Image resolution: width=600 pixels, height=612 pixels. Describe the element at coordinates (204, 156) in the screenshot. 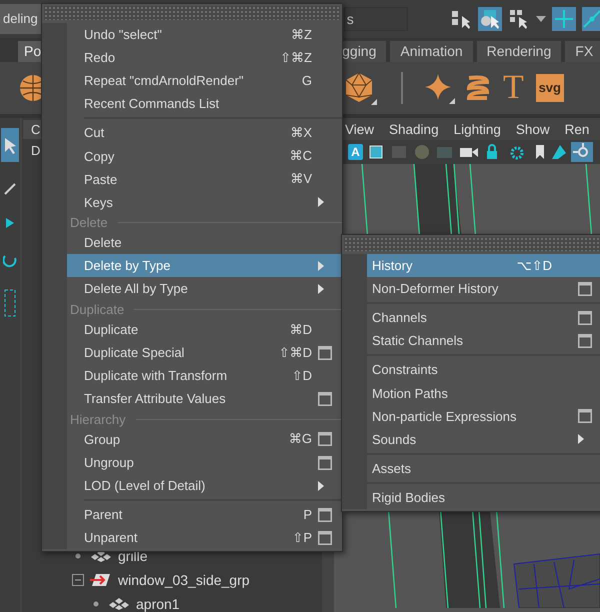

I see `menu-item: Copy ⌘C` at that location.